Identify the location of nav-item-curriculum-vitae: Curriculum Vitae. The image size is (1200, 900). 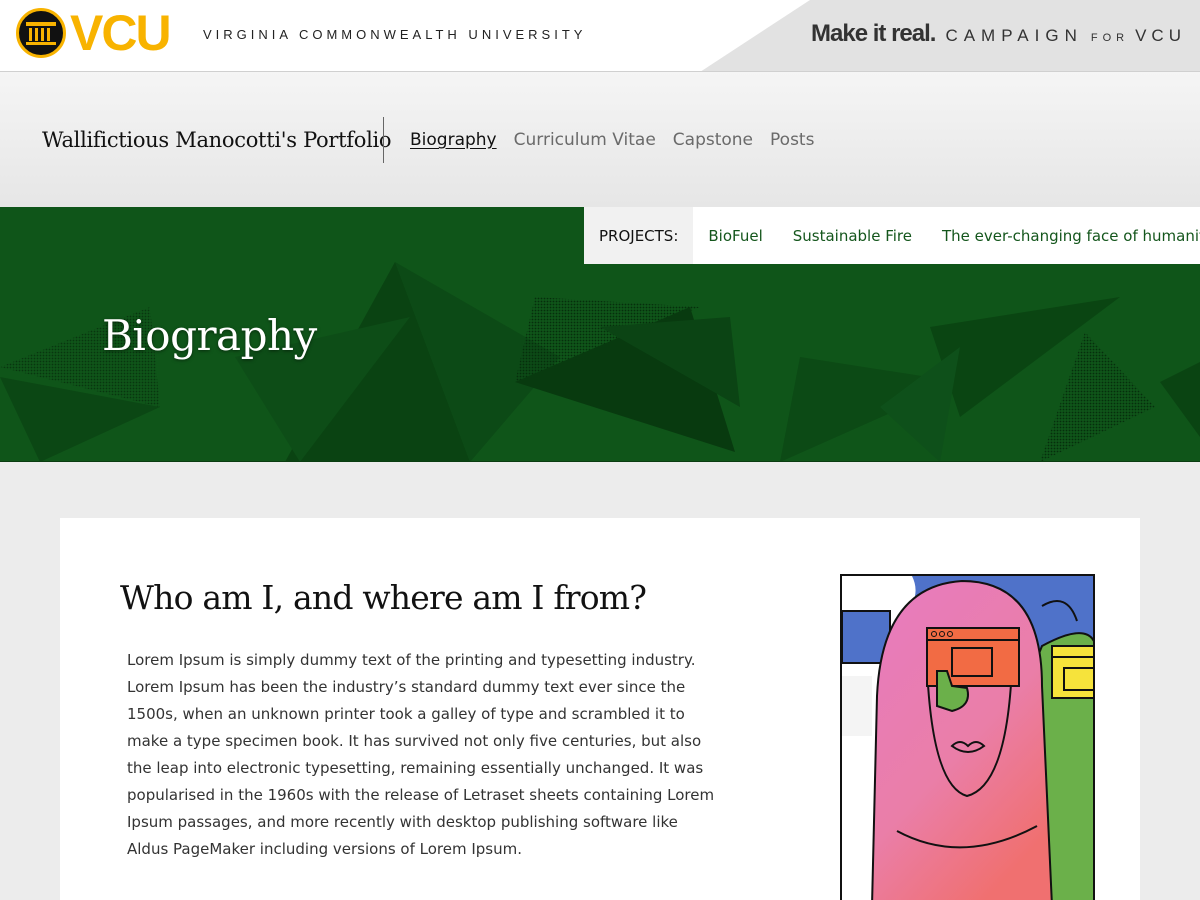
(585, 140).